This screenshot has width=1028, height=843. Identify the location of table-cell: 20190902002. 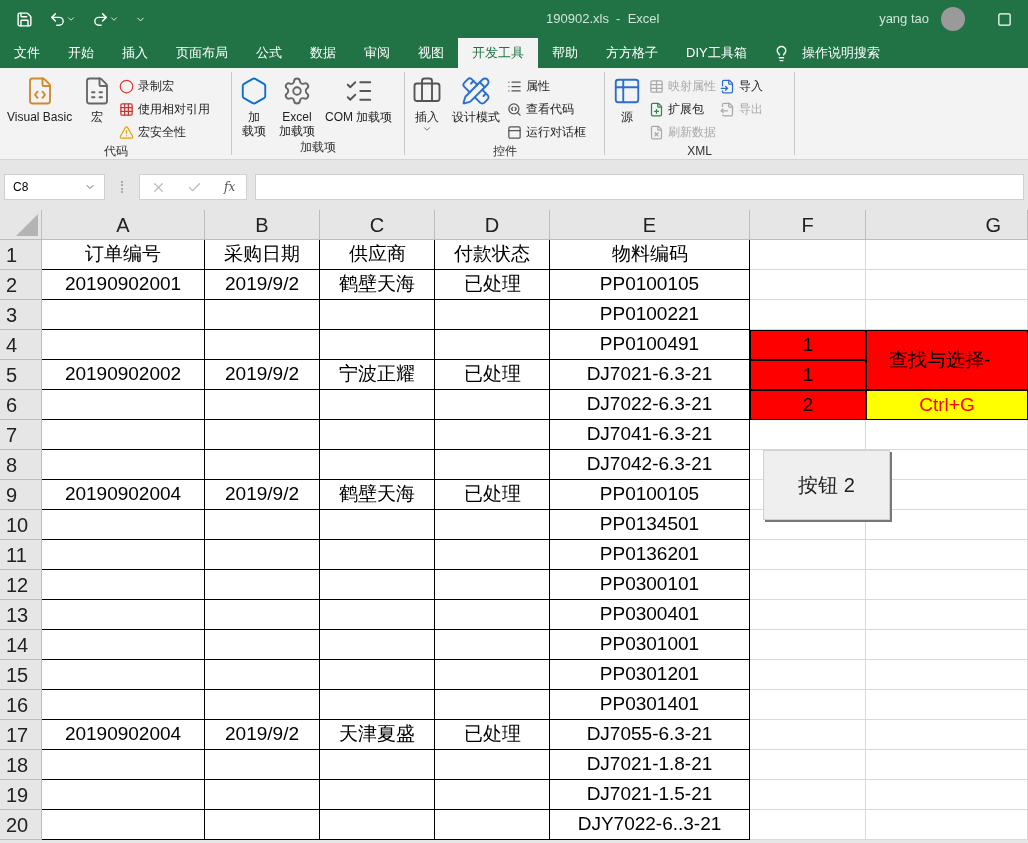
(123, 375).